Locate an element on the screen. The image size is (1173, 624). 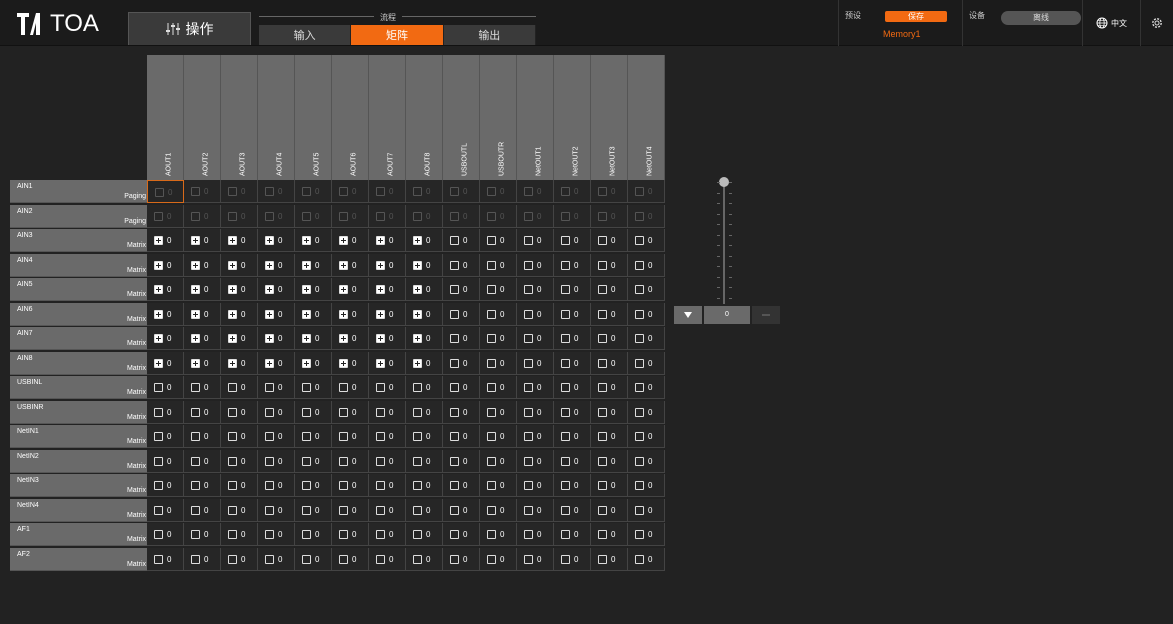
preset-memory-name: Memory1 is located at coordinates (902, 34).